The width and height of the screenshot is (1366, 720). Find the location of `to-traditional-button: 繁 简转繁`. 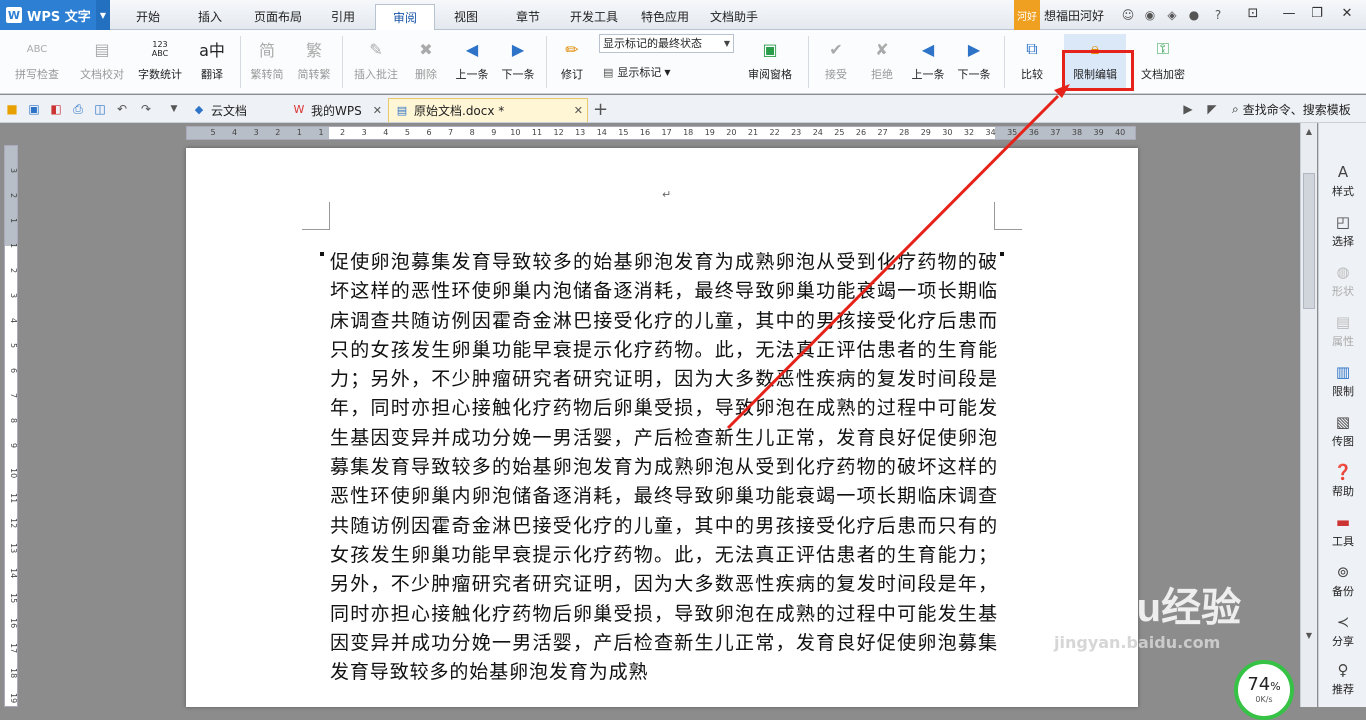

to-traditional-button: 繁 简转繁 is located at coordinates (314, 62).